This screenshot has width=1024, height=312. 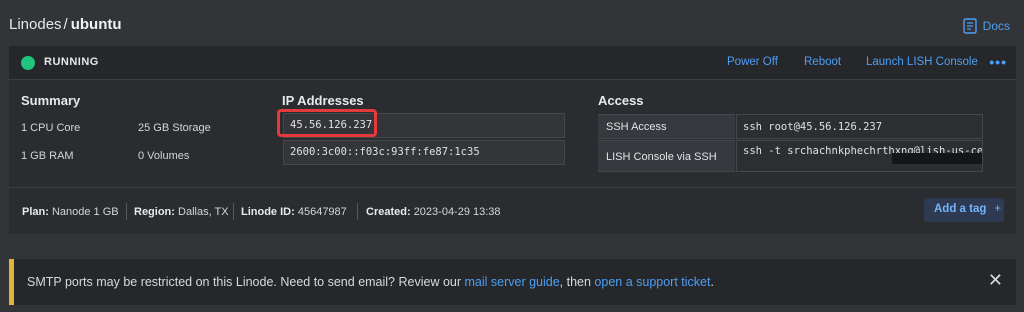 What do you see at coordinates (666, 126) in the screenshot?
I see `ssh-access-label: SSH Access` at bounding box center [666, 126].